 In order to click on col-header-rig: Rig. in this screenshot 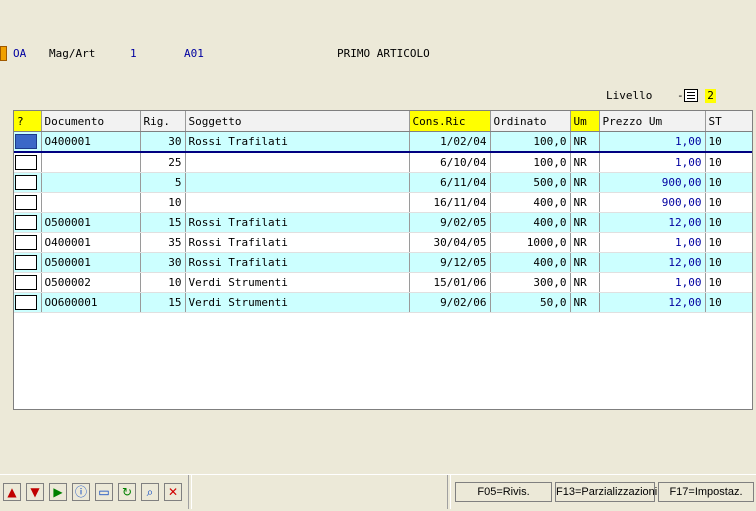, I will do `click(163, 121)`.